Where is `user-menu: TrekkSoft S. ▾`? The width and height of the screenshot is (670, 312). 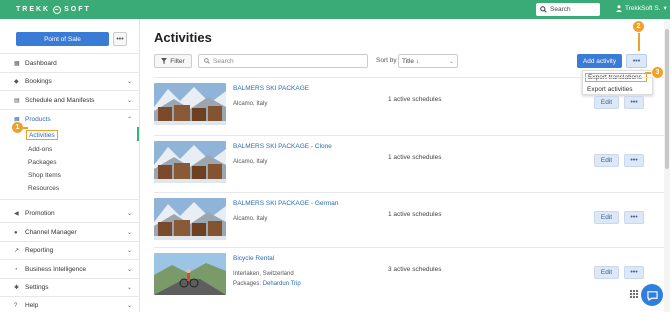 user-menu: TrekkSoft S. ▾ is located at coordinates (641, 8).